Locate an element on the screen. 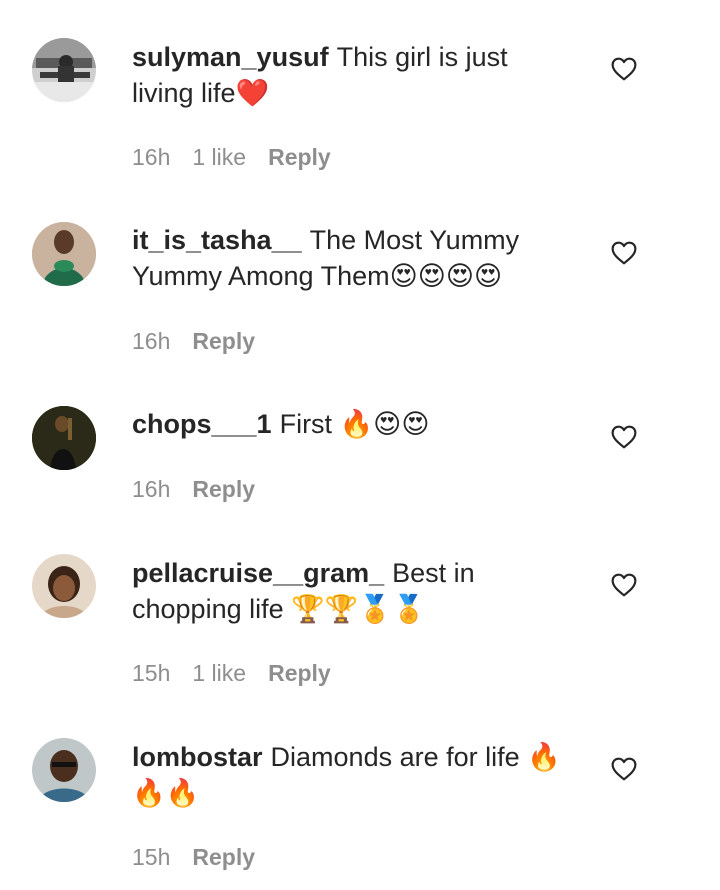  comment-meta: 15h Reply is located at coordinates (204, 857).